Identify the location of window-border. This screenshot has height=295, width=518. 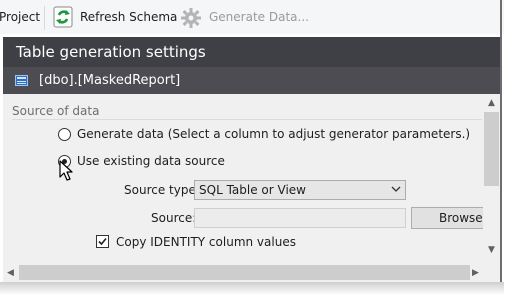
(501, 141).